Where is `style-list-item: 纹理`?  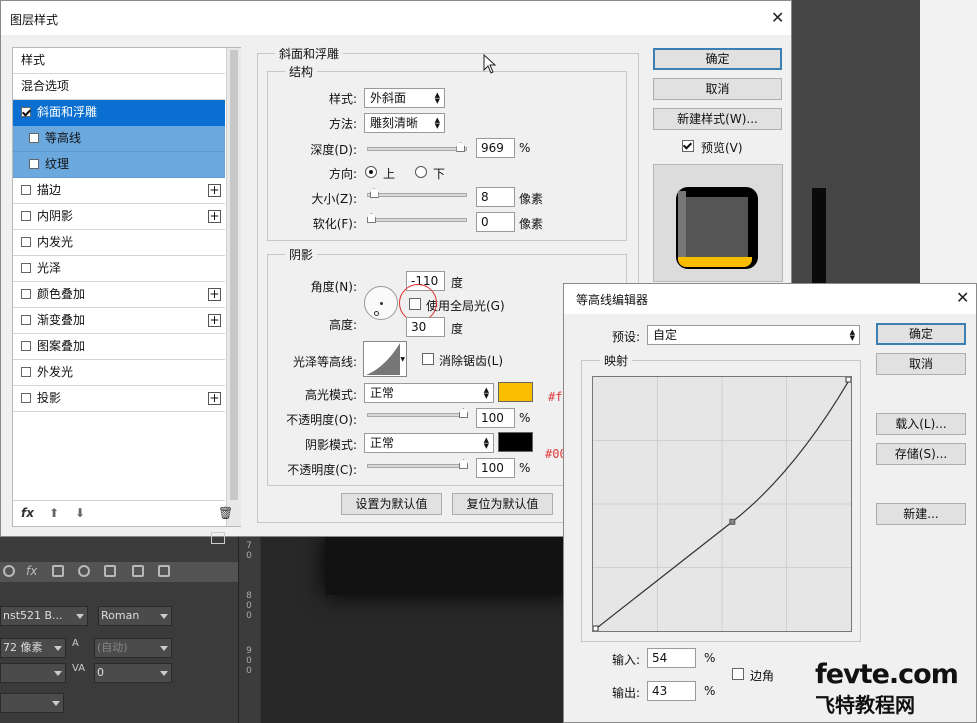
style-list-item: 纹理 is located at coordinates (119, 165).